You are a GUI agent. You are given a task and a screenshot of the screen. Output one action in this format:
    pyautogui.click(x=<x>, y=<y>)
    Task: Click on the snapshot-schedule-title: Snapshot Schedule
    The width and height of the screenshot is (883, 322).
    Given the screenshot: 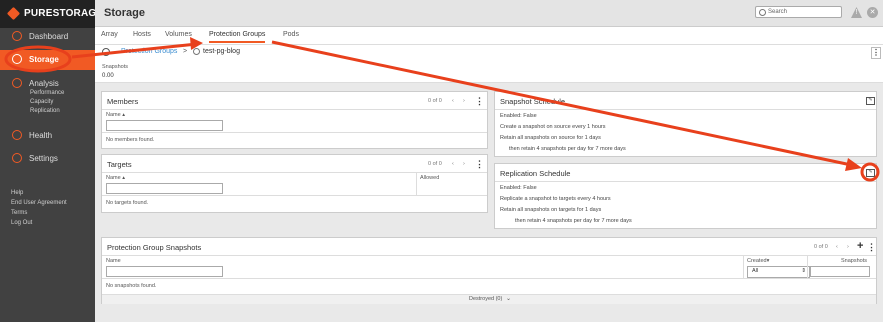 What is the action you would take?
    pyautogui.click(x=533, y=101)
    